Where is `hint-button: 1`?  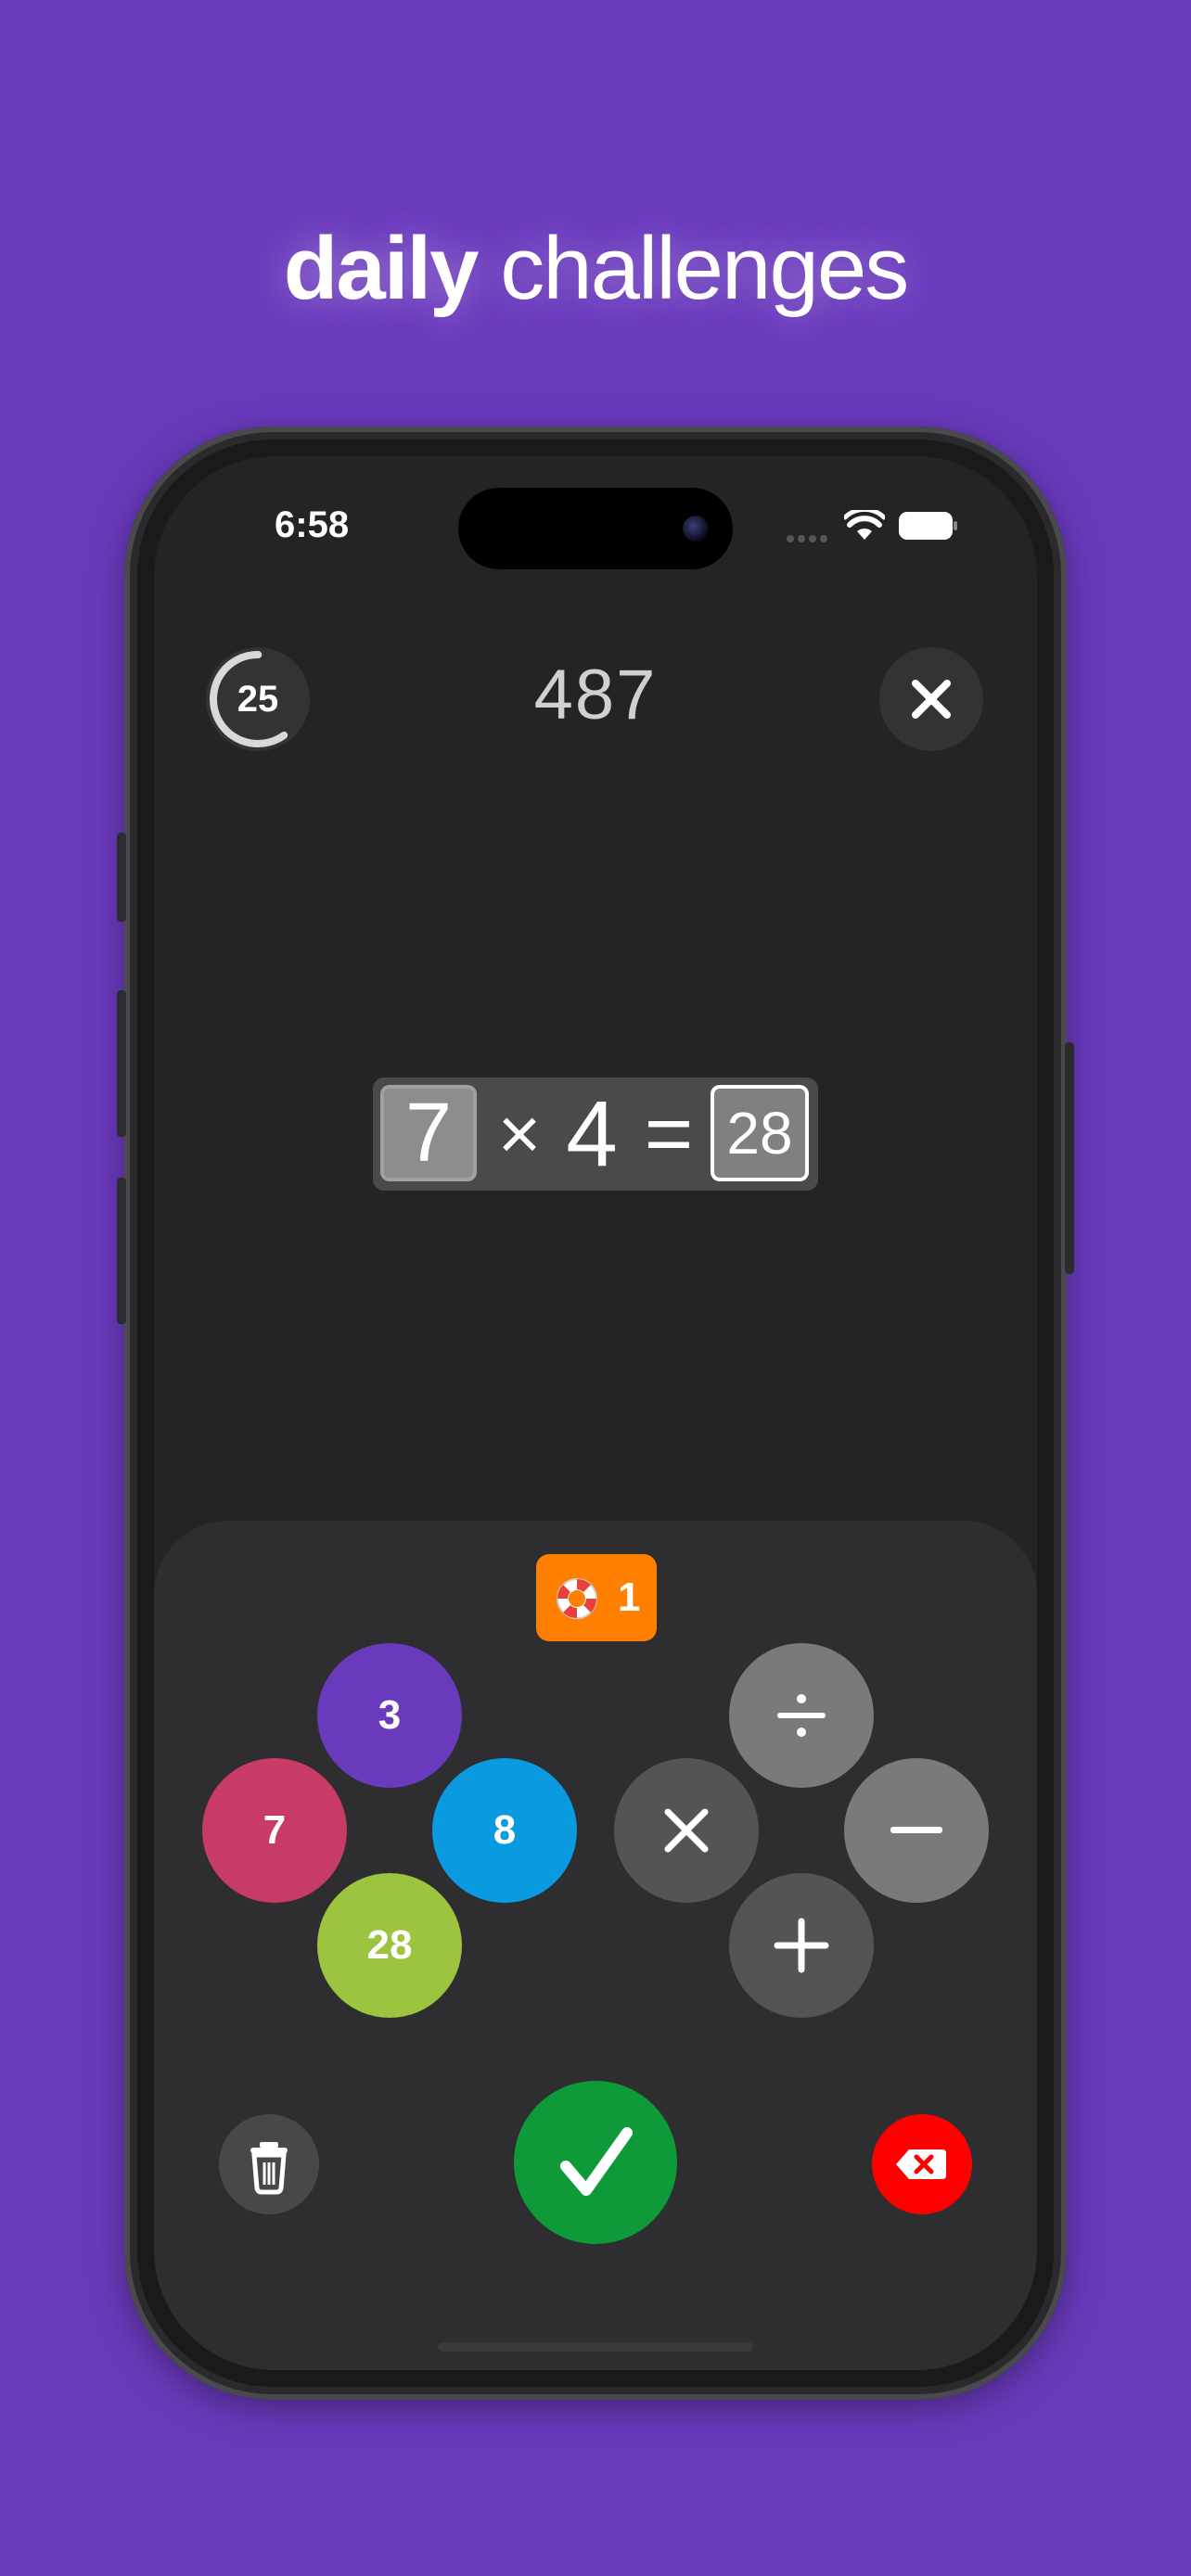
hint-button: 1 is located at coordinates (597, 1598).